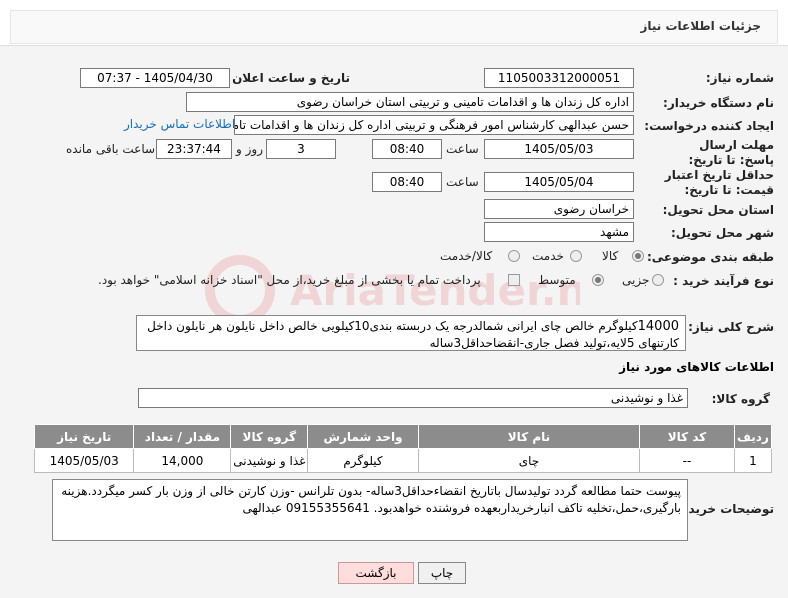 This screenshot has width=788, height=598. What do you see at coordinates (559, 209) in the screenshot?
I see `province-field: خراسان رضوی` at bounding box center [559, 209].